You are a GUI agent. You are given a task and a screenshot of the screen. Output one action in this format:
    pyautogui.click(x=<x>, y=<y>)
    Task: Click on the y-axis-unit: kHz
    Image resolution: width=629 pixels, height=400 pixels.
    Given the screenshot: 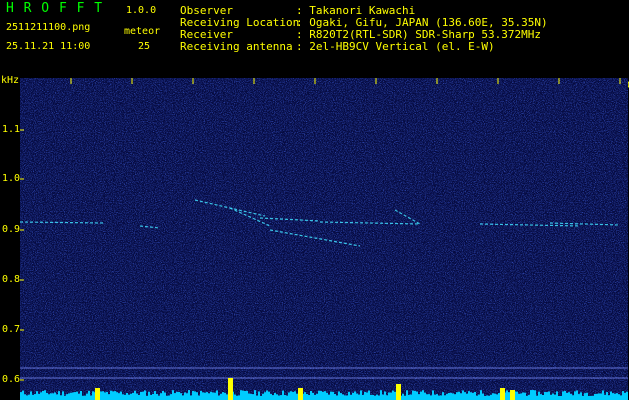 What is the action you would take?
    pyautogui.click(x=10, y=80)
    